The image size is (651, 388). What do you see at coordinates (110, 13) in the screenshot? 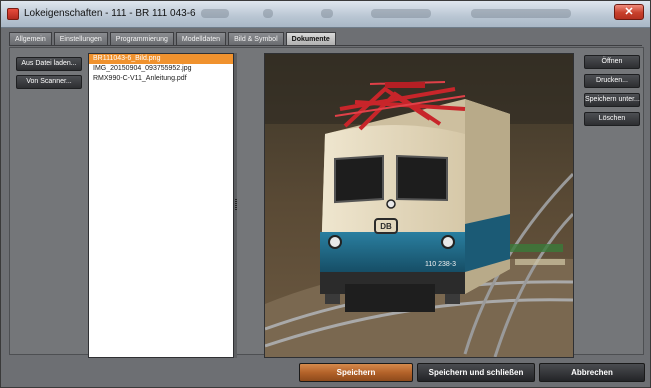
I see `window-title: Lokeigenschaften - 111 - BR 111 043-6` at bounding box center [110, 13].